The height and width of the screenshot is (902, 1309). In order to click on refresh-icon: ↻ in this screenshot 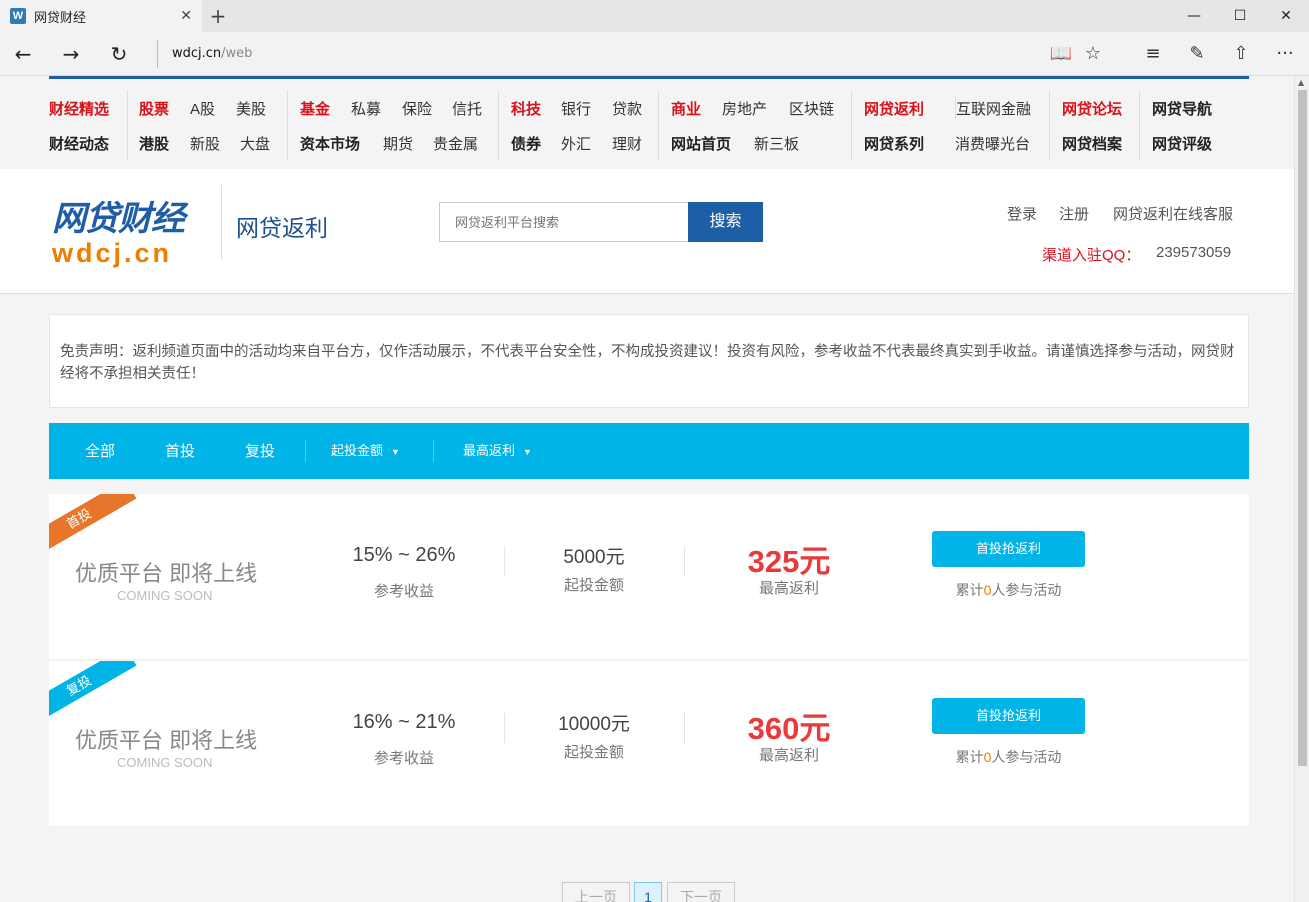, I will do `click(119, 54)`.